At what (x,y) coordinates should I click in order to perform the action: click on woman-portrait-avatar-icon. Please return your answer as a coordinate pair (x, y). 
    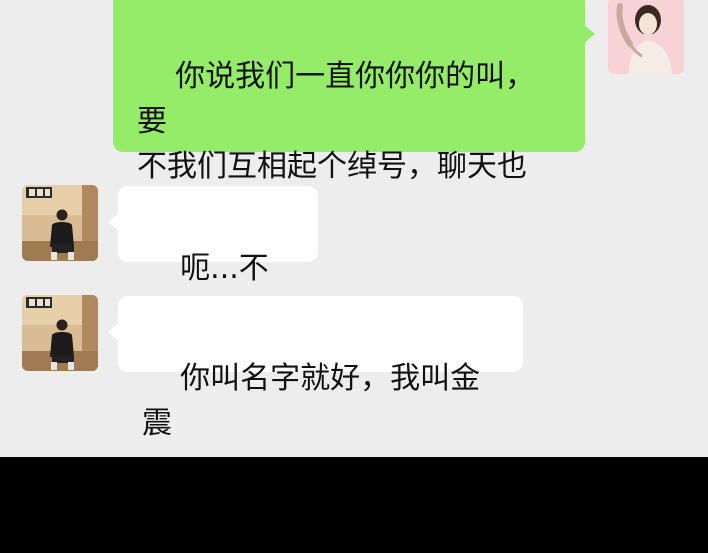
    Looking at the image, I should click on (646, 37).